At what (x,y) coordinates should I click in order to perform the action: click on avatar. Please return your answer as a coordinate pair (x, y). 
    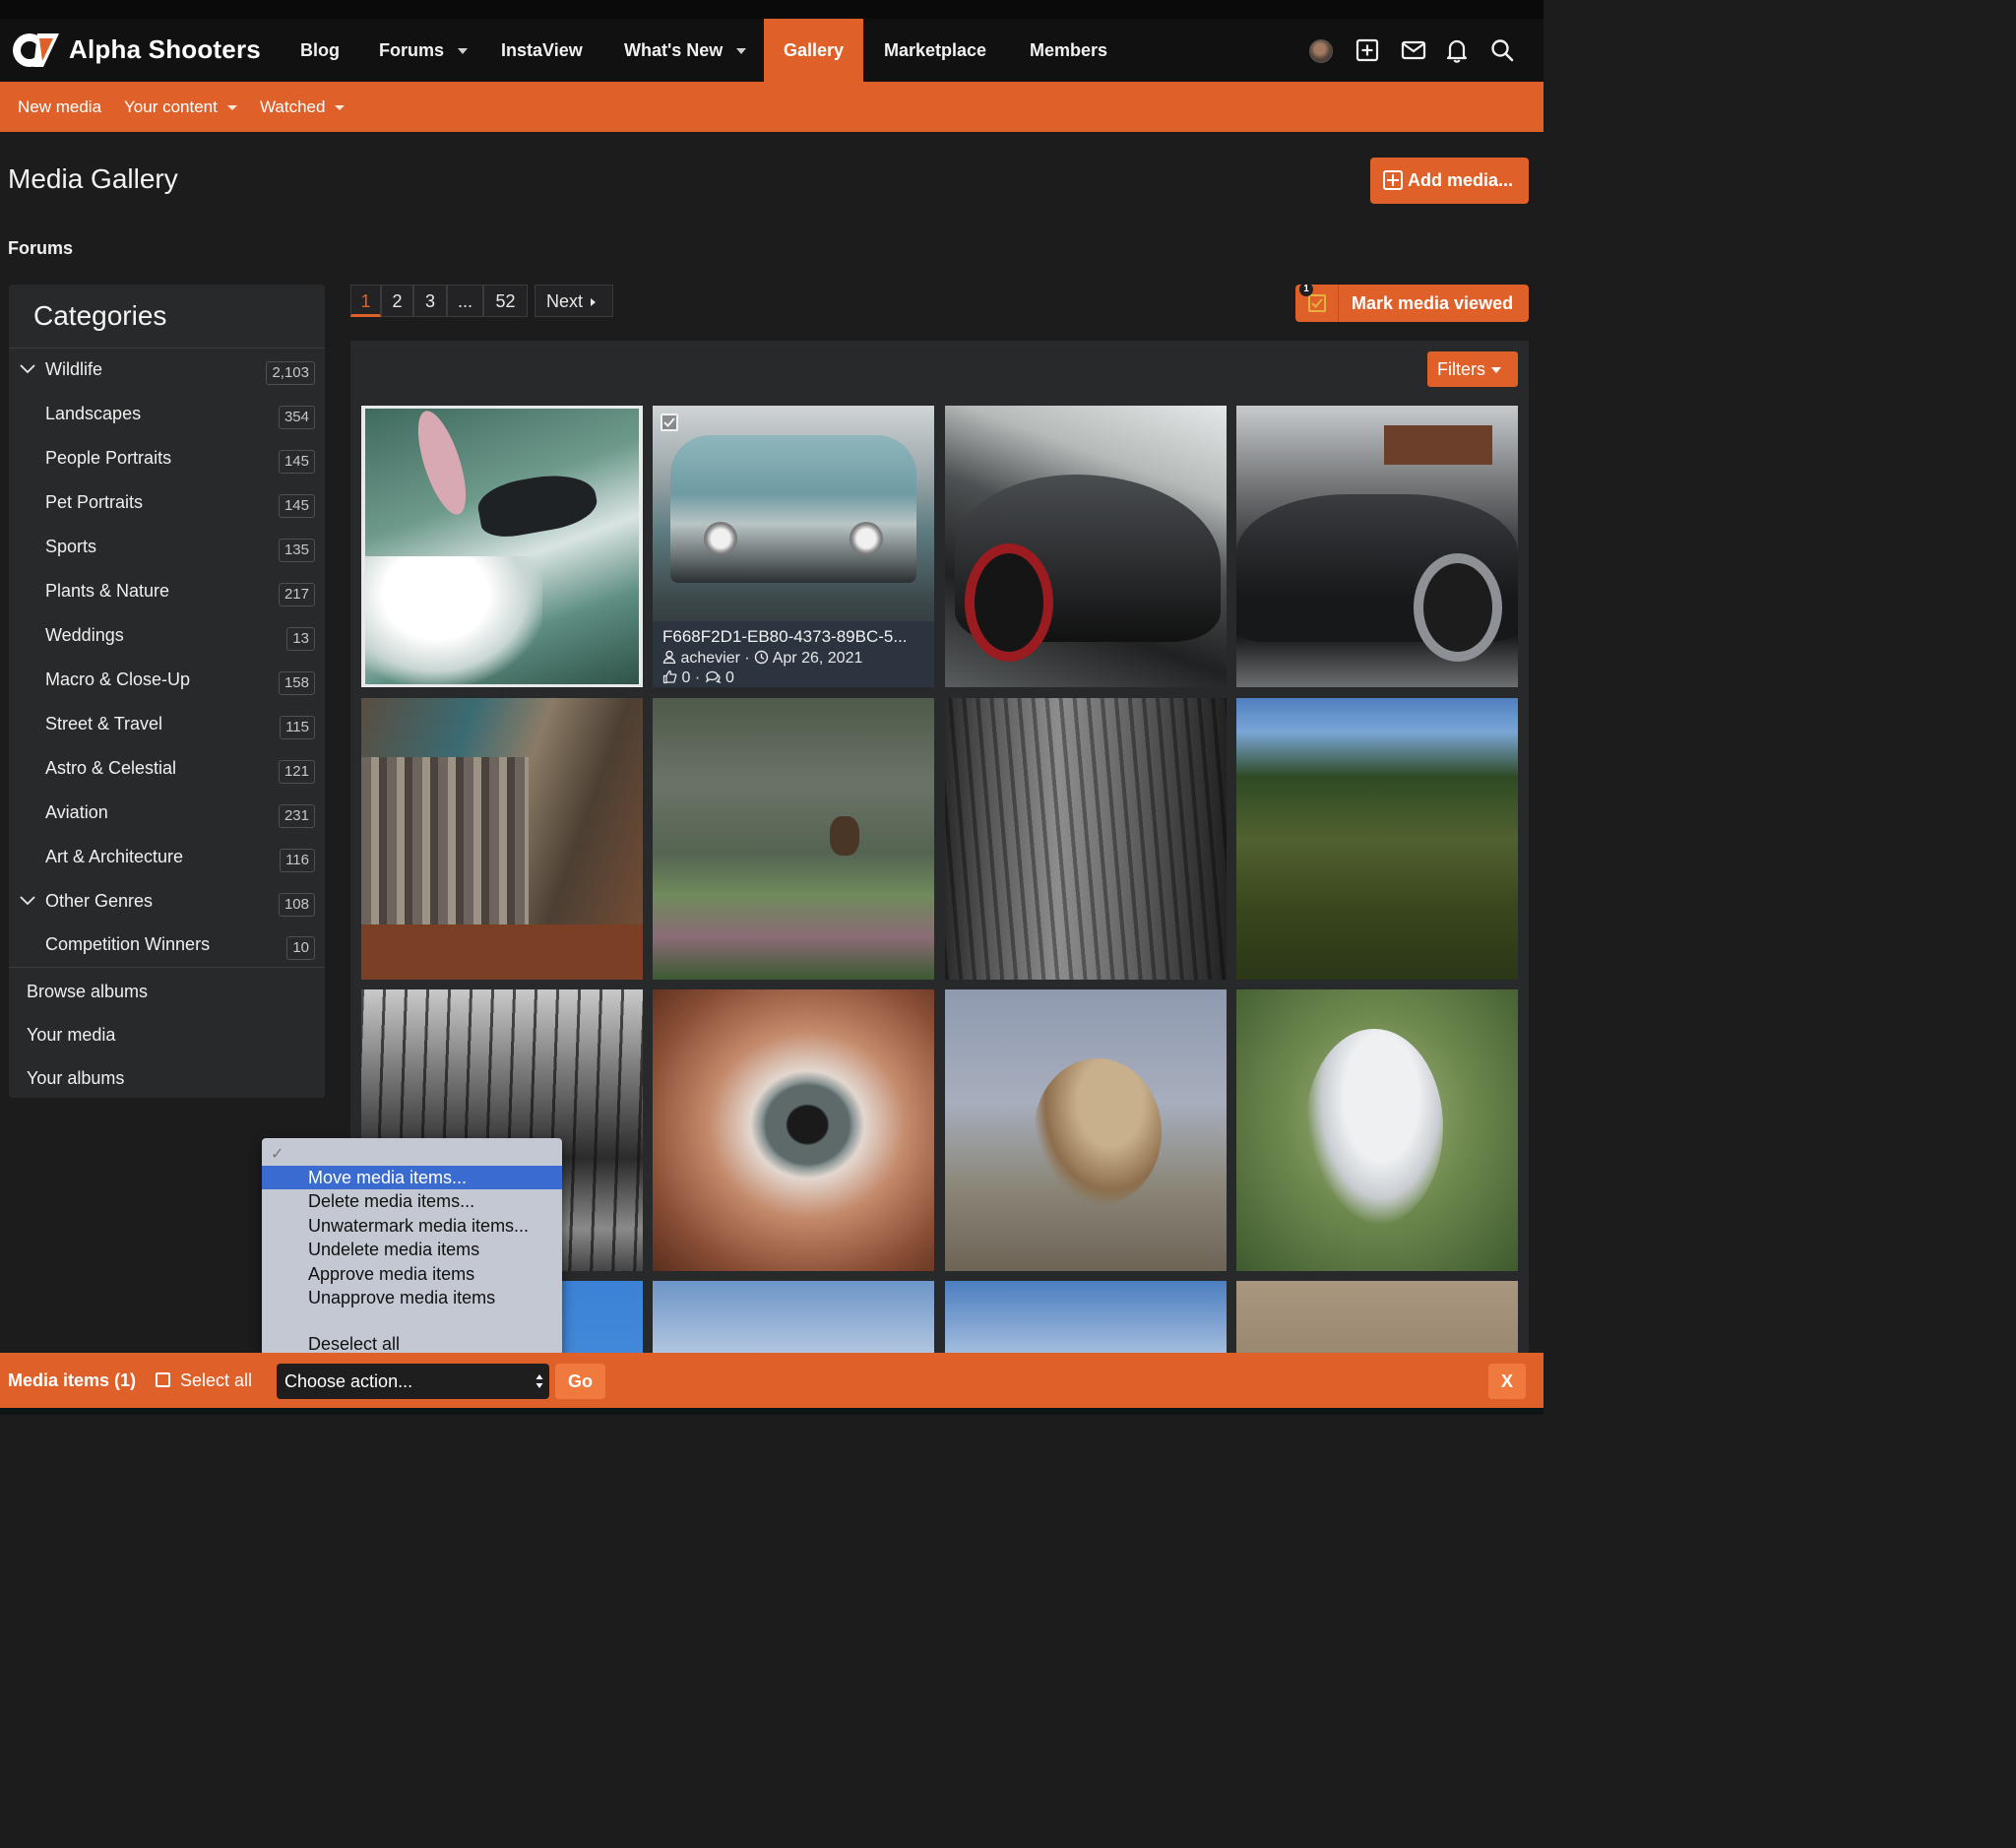
    Looking at the image, I should click on (1321, 51).